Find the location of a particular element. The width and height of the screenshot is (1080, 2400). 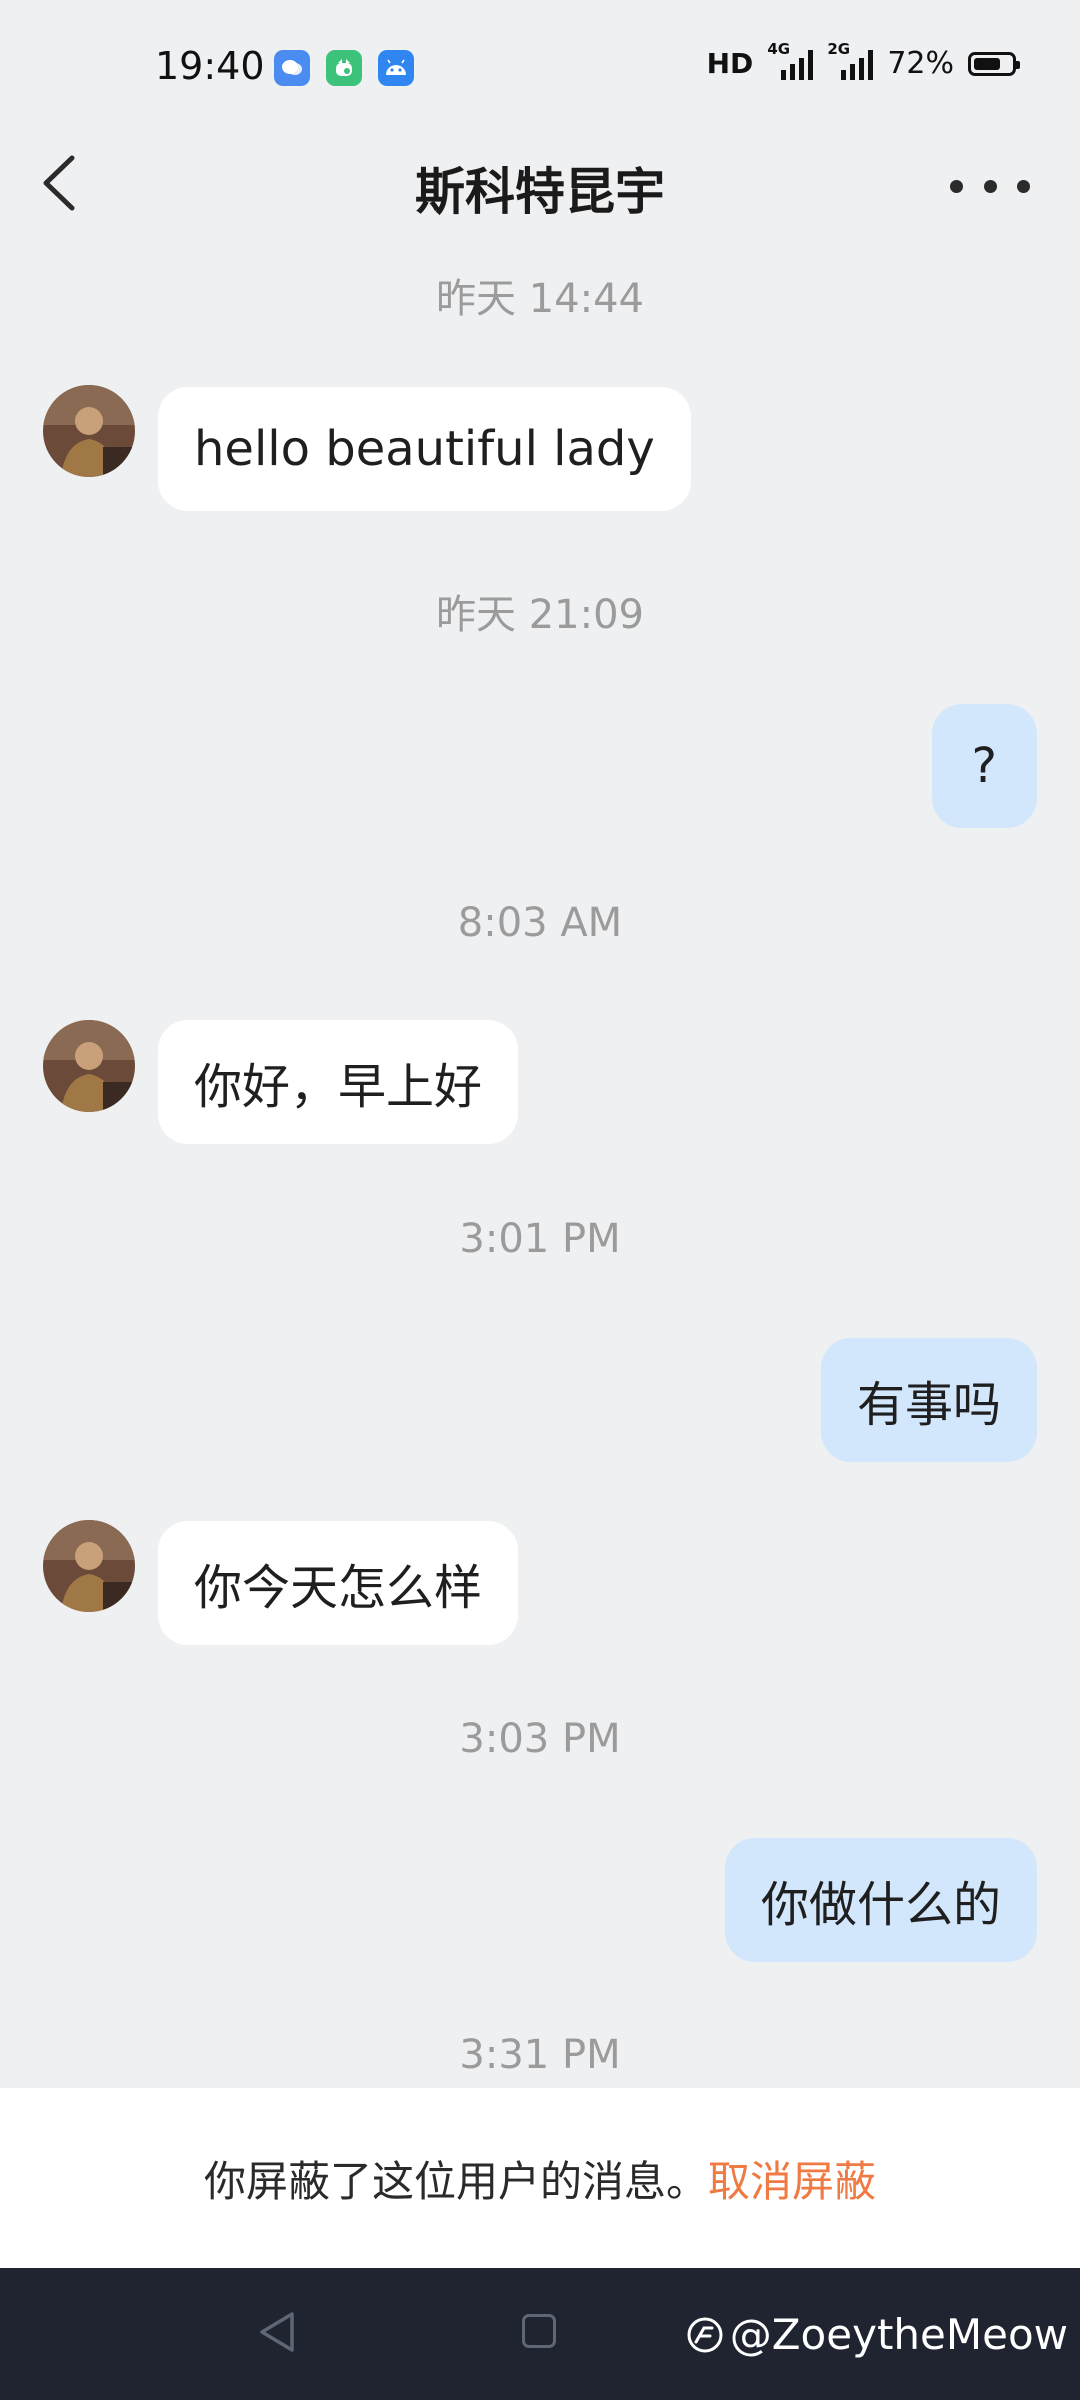

message-text: 你好，早上好 is located at coordinates (338, 1087).